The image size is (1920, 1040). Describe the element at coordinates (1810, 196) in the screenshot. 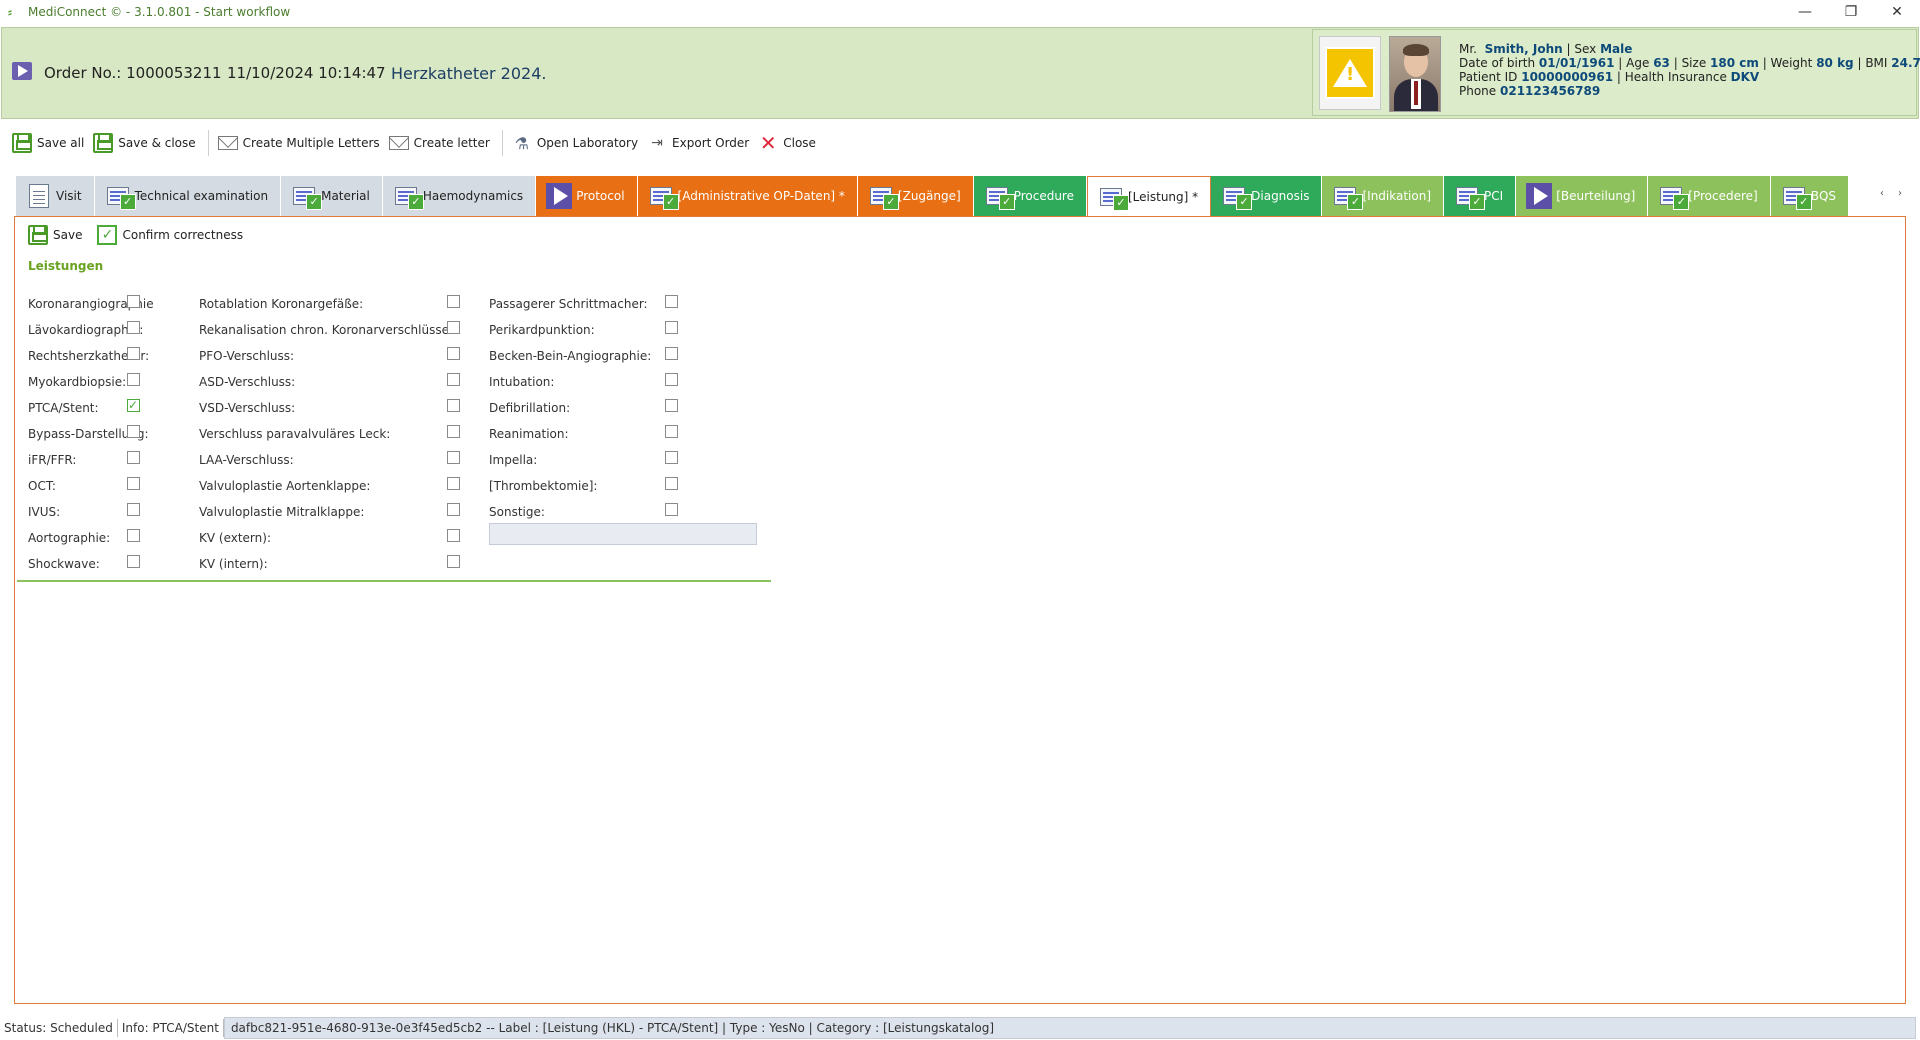

I see `tab-14: BQS` at that location.